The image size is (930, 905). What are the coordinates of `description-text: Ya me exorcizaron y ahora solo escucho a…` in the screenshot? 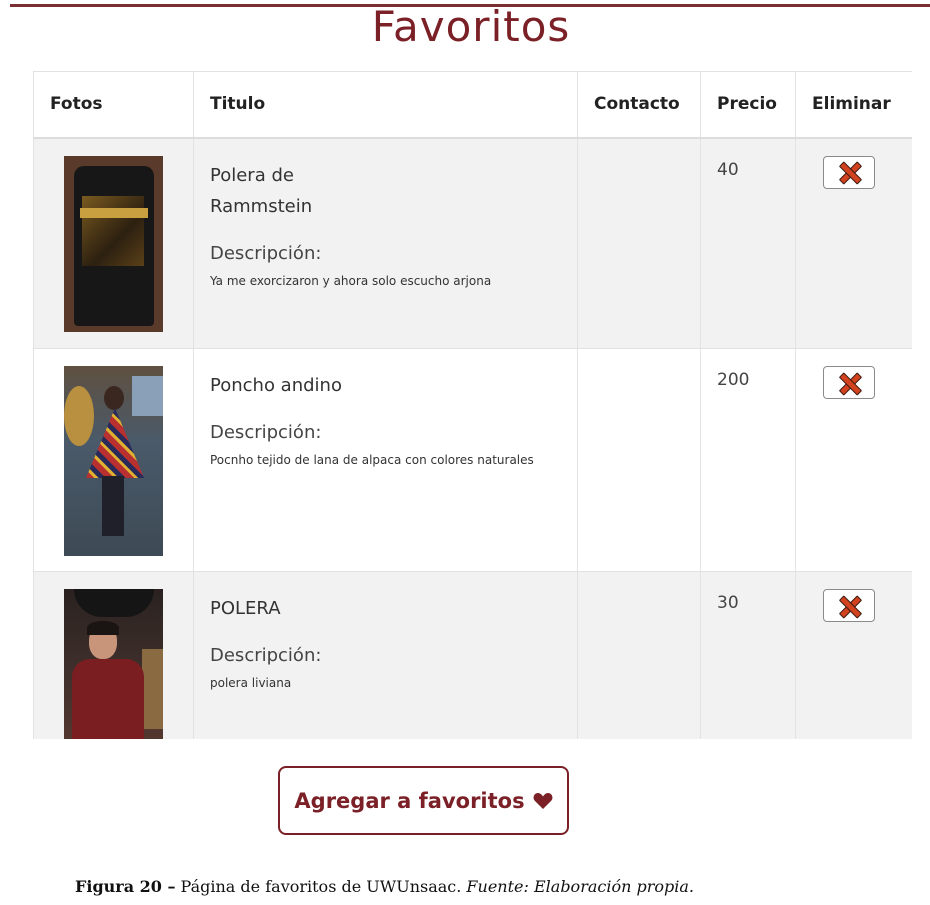 It's located at (351, 280).